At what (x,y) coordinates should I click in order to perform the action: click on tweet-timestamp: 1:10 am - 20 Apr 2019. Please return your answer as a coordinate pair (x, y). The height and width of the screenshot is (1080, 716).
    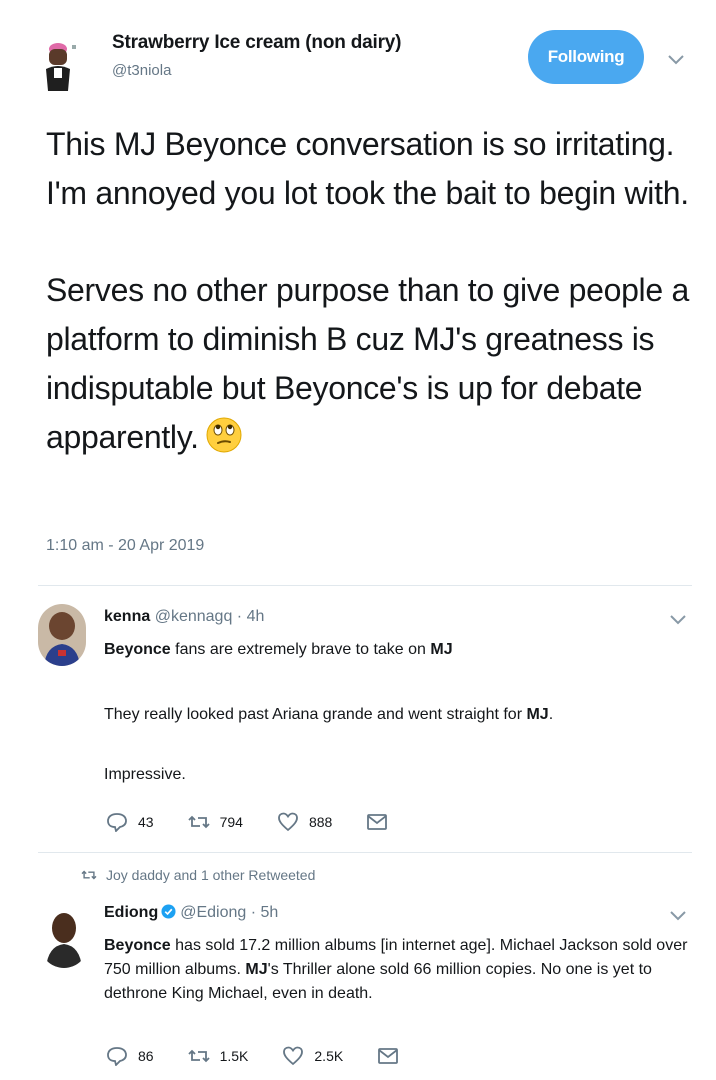
    Looking at the image, I should click on (125, 546).